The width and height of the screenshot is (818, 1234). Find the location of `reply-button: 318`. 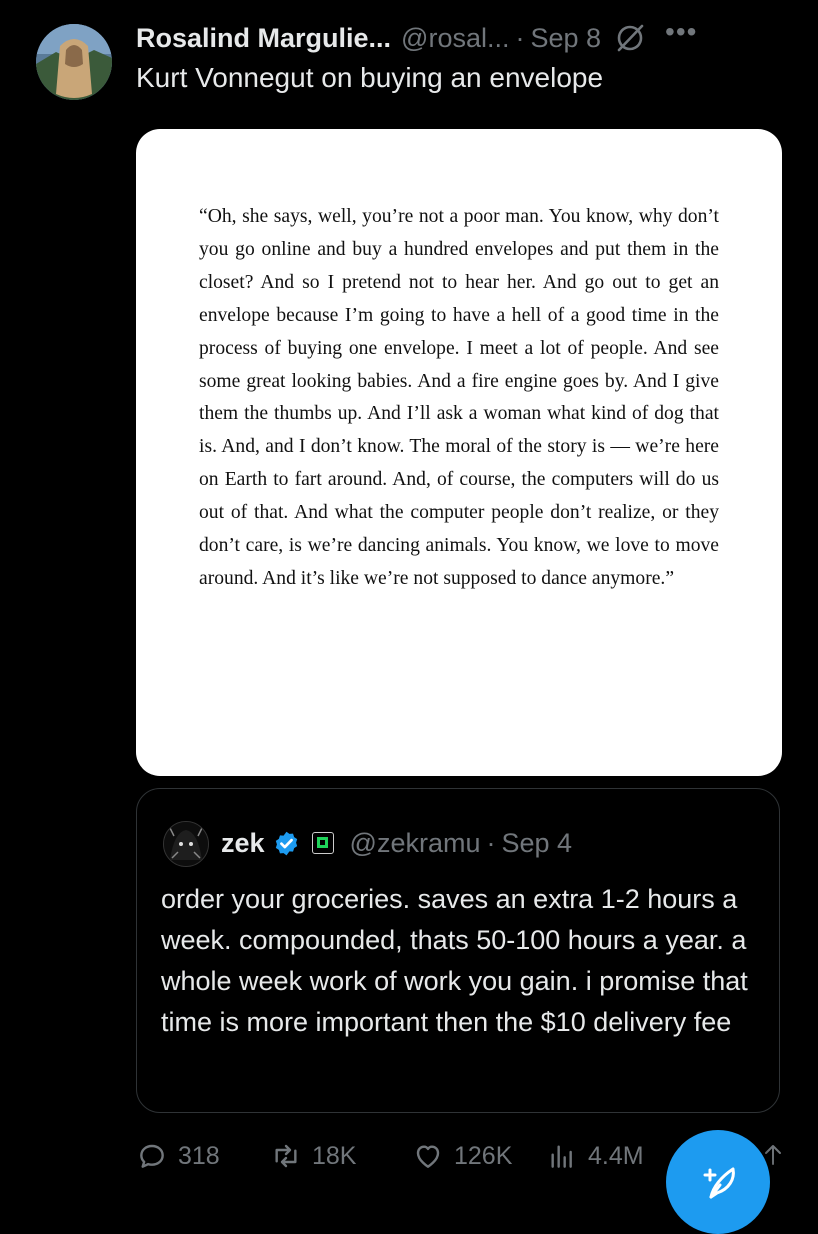

reply-button: 318 is located at coordinates (178, 1156).